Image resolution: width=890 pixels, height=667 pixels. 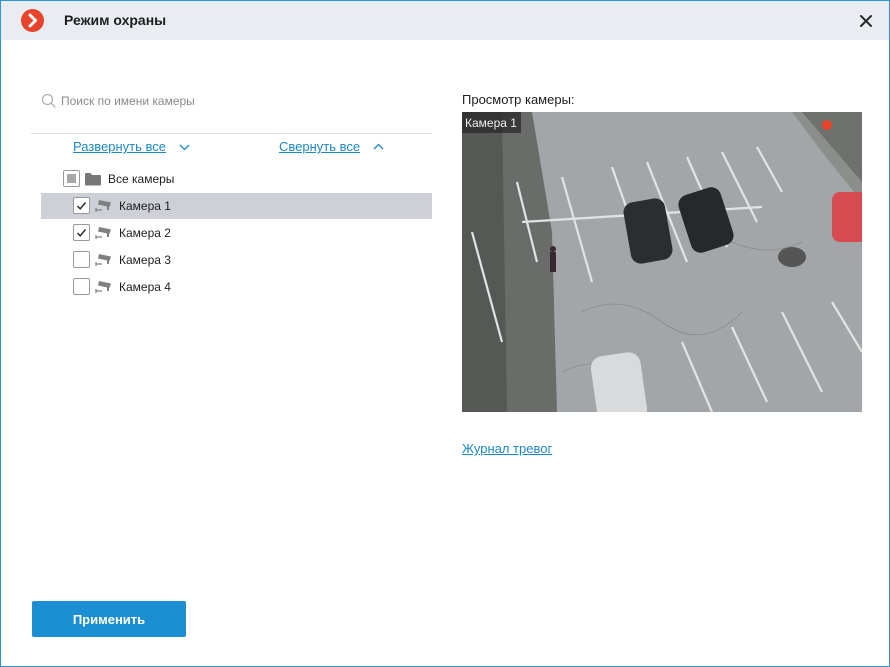 I want to click on camera-4-checkbox, so click(x=81, y=286).